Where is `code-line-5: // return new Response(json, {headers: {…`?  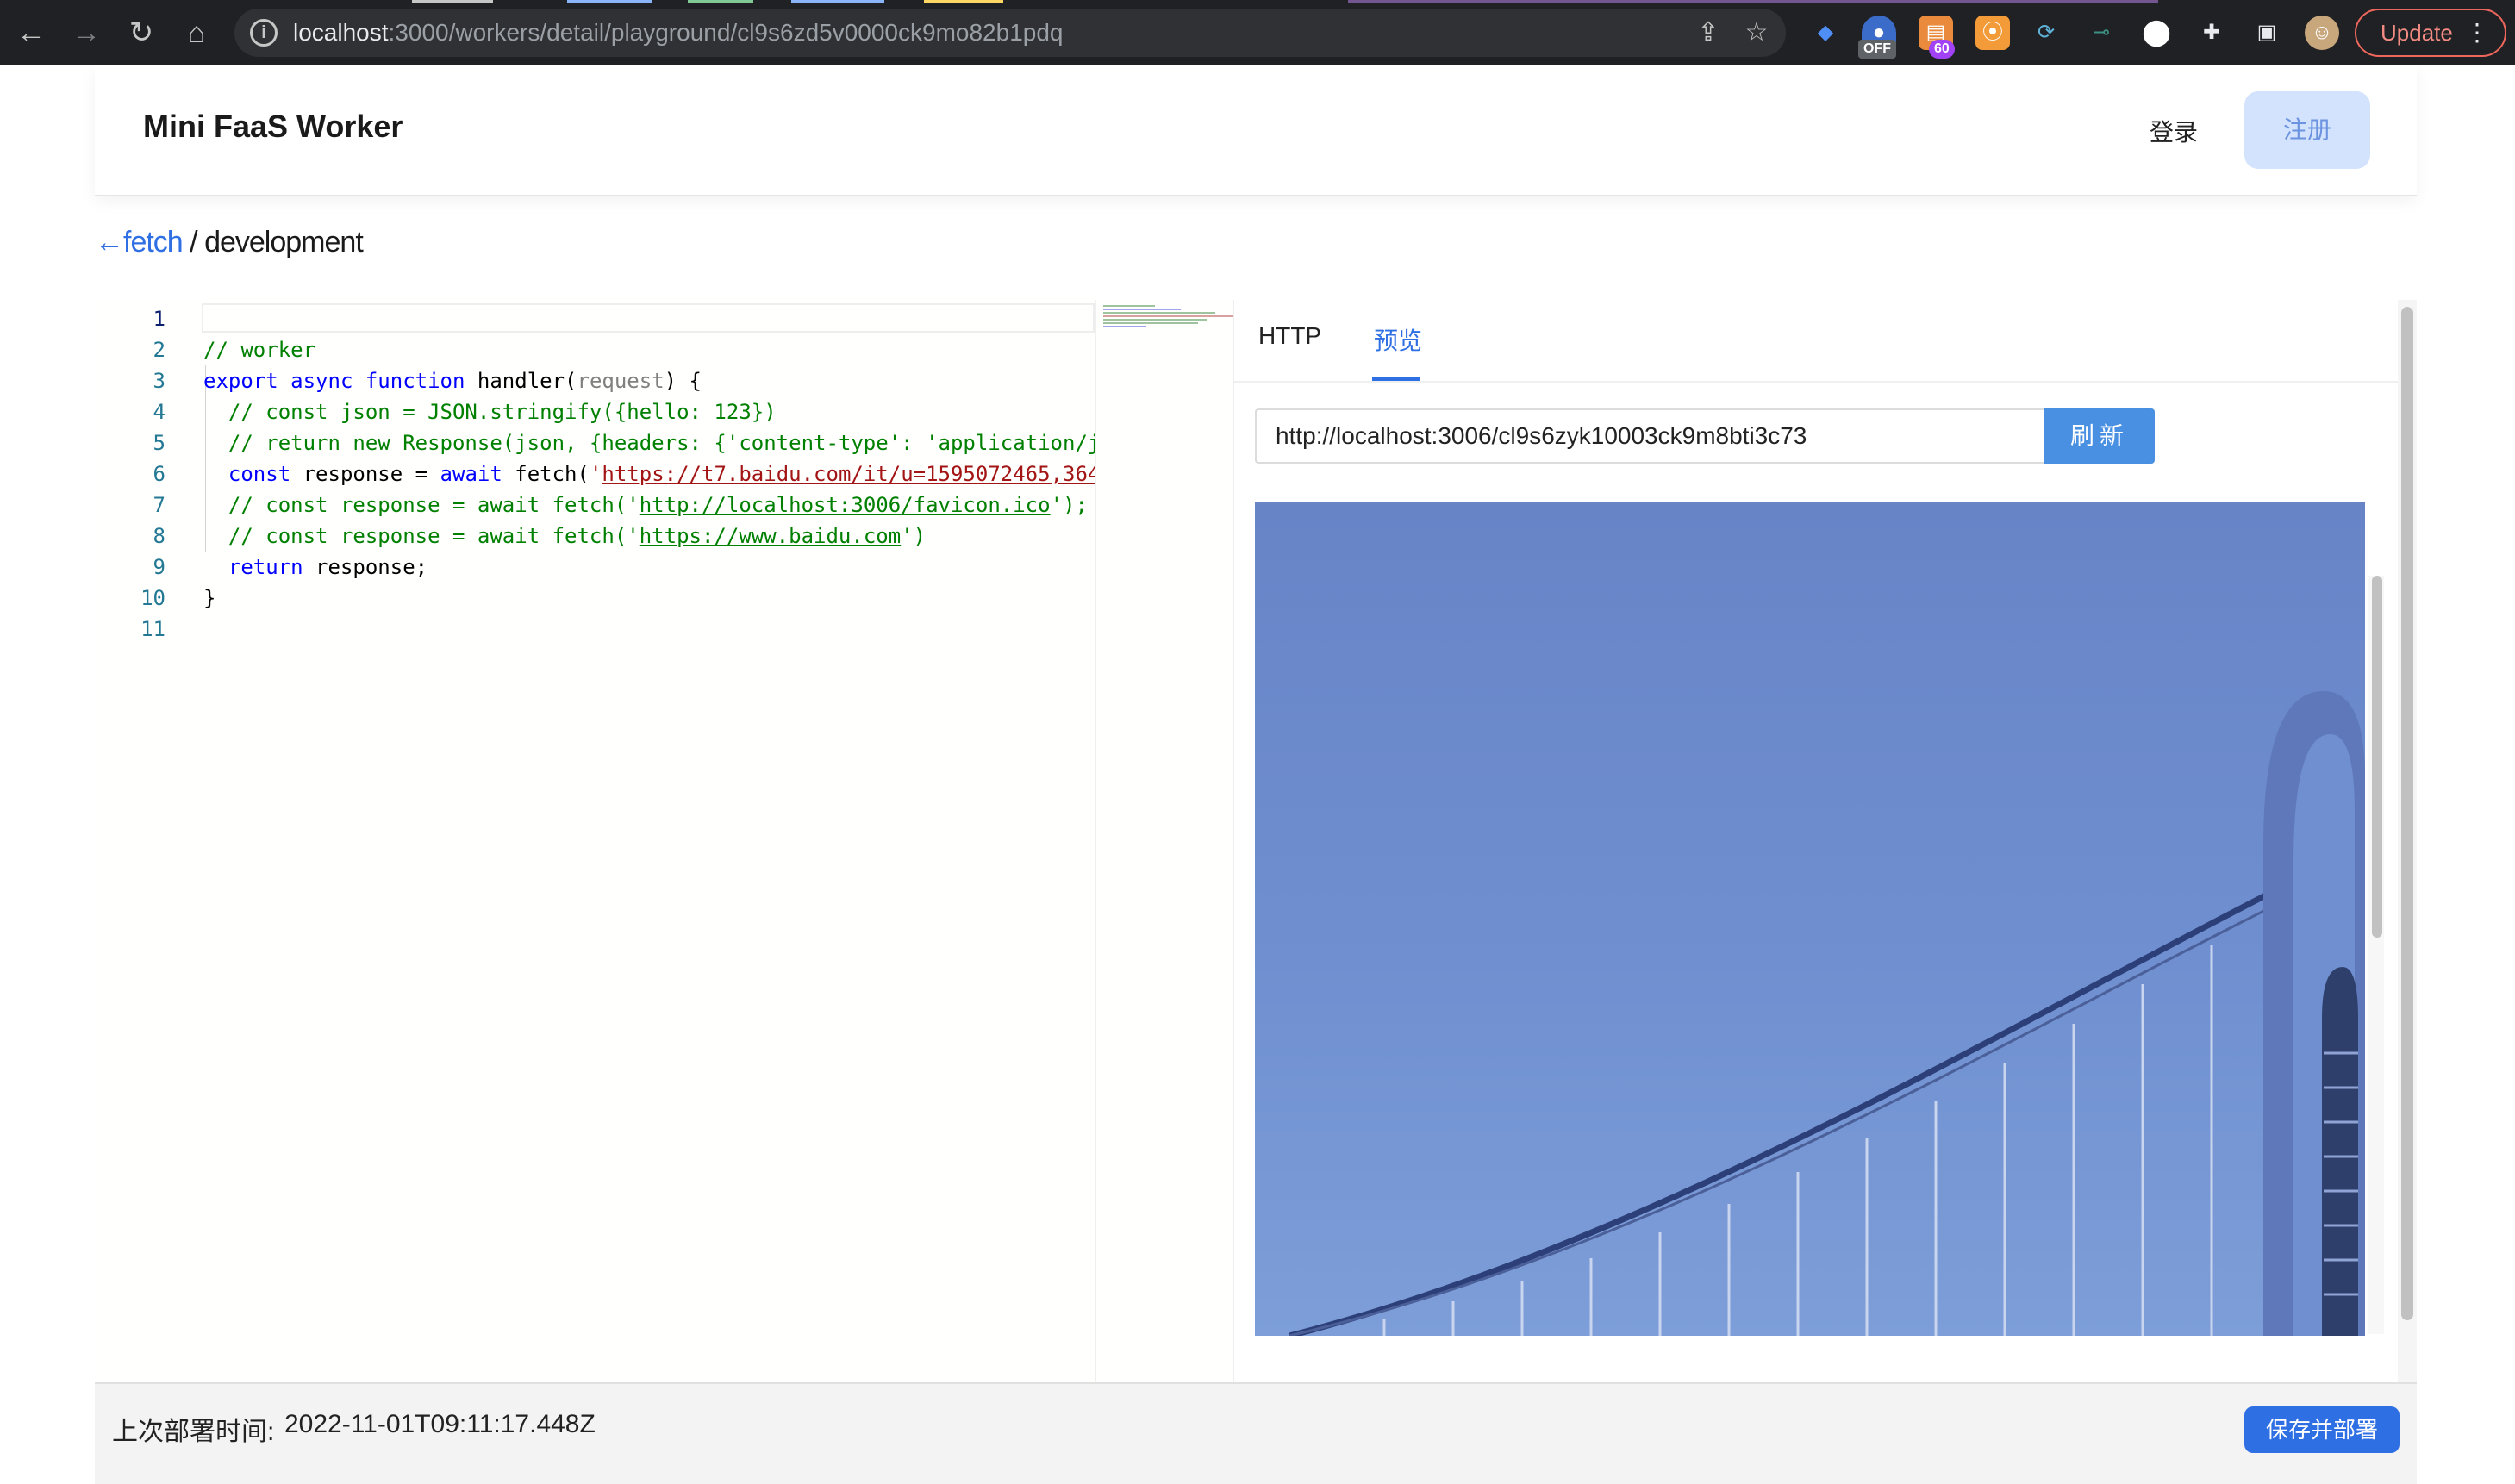
code-line-5: // return new Response(json, {headers: {… is located at coordinates (652, 443).